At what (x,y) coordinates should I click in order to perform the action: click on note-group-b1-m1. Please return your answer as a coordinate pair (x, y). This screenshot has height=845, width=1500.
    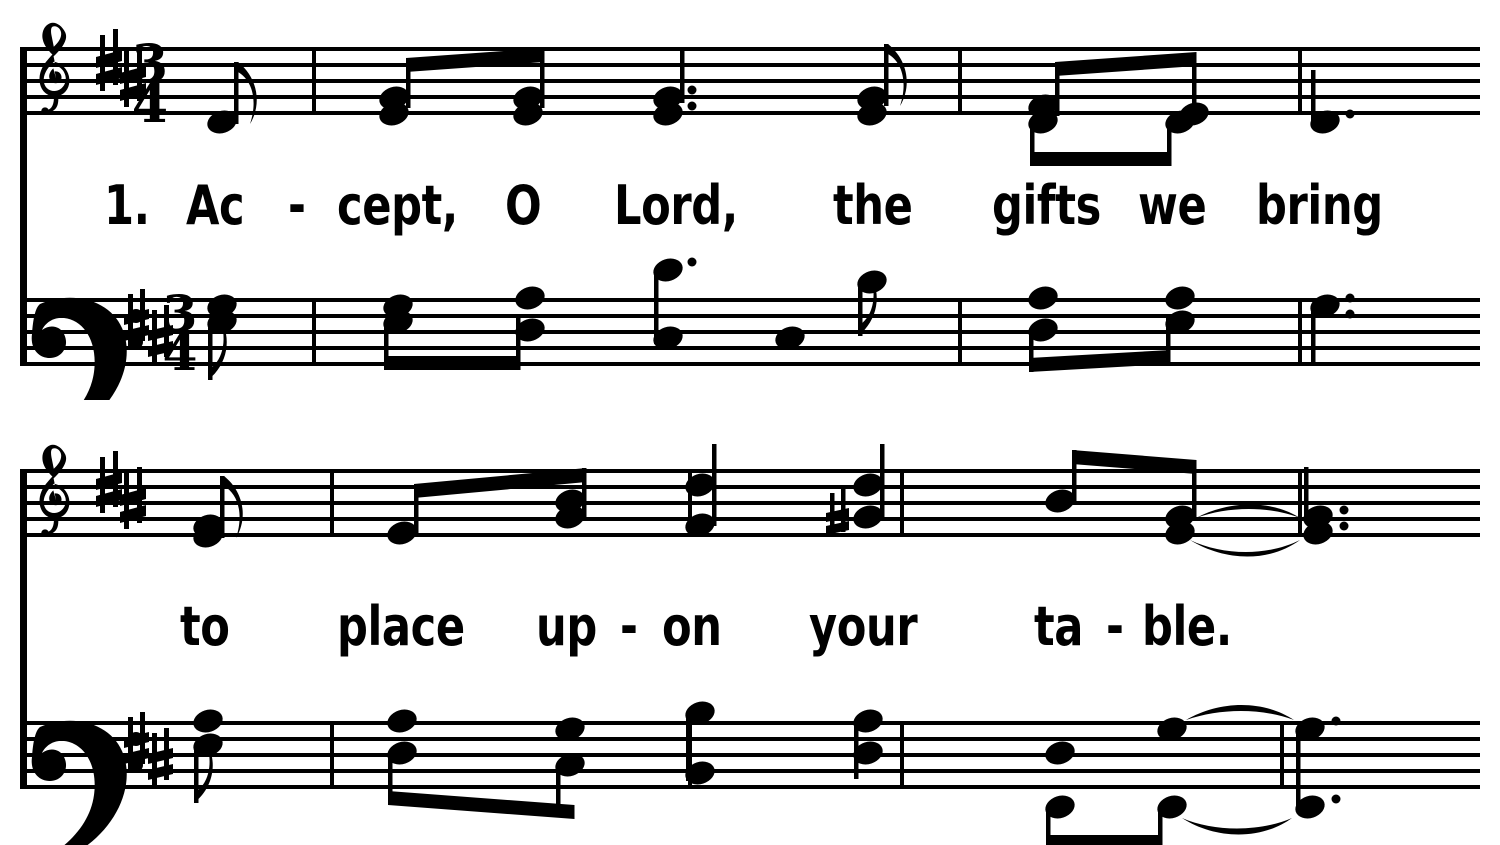
    Looking at the image, I should click on (222, 337).